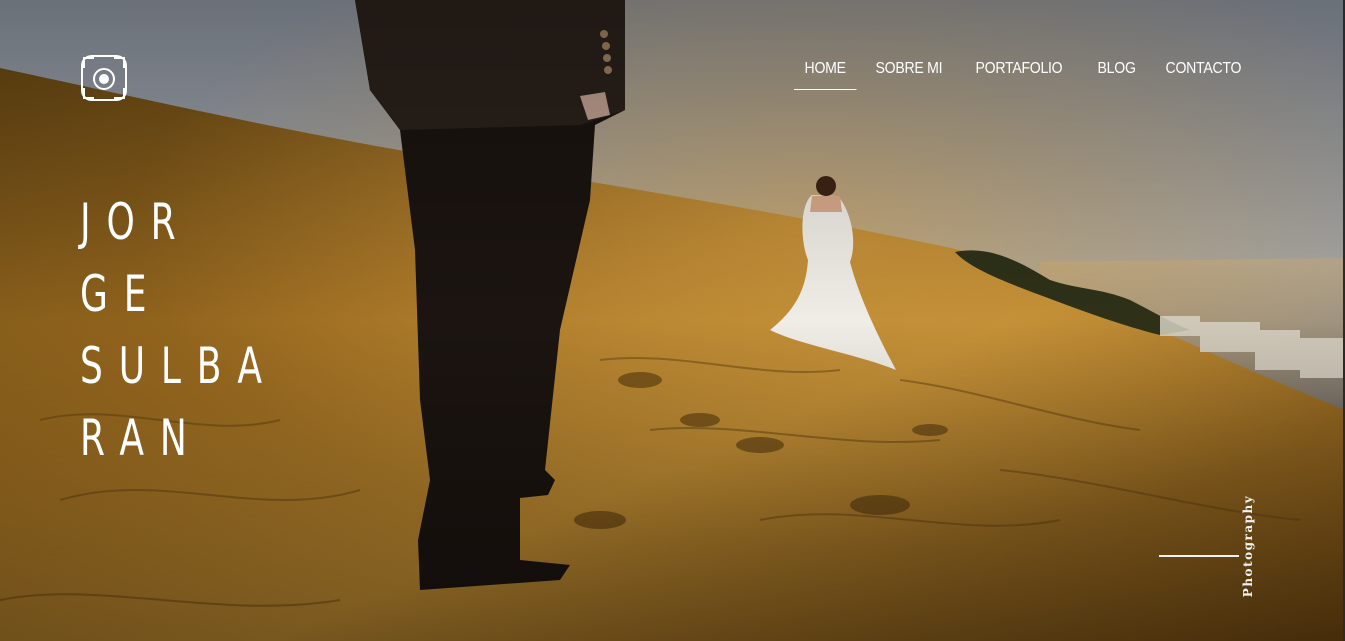 The width and height of the screenshot is (1345, 641). What do you see at coordinates (825, 74) in the screenshot?
I see `nav-item-home: HOME` at bounding box center [825, 74].